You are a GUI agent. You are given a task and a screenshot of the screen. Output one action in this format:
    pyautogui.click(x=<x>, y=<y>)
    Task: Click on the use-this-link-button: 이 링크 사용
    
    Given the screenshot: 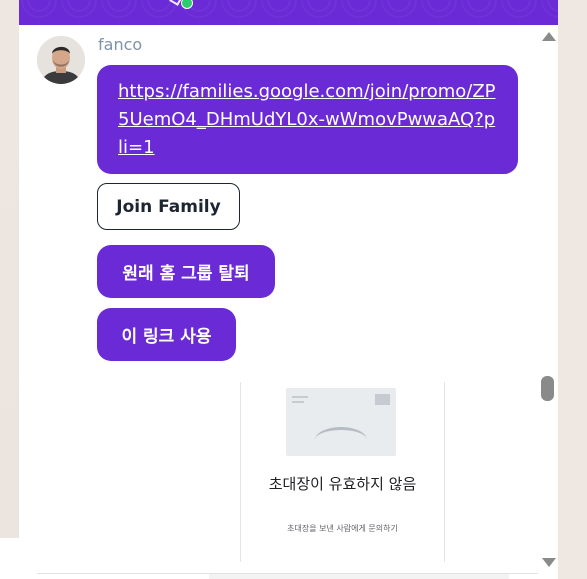 What is the action you would take?
    pyautogui.click(x=166, y=334)
    